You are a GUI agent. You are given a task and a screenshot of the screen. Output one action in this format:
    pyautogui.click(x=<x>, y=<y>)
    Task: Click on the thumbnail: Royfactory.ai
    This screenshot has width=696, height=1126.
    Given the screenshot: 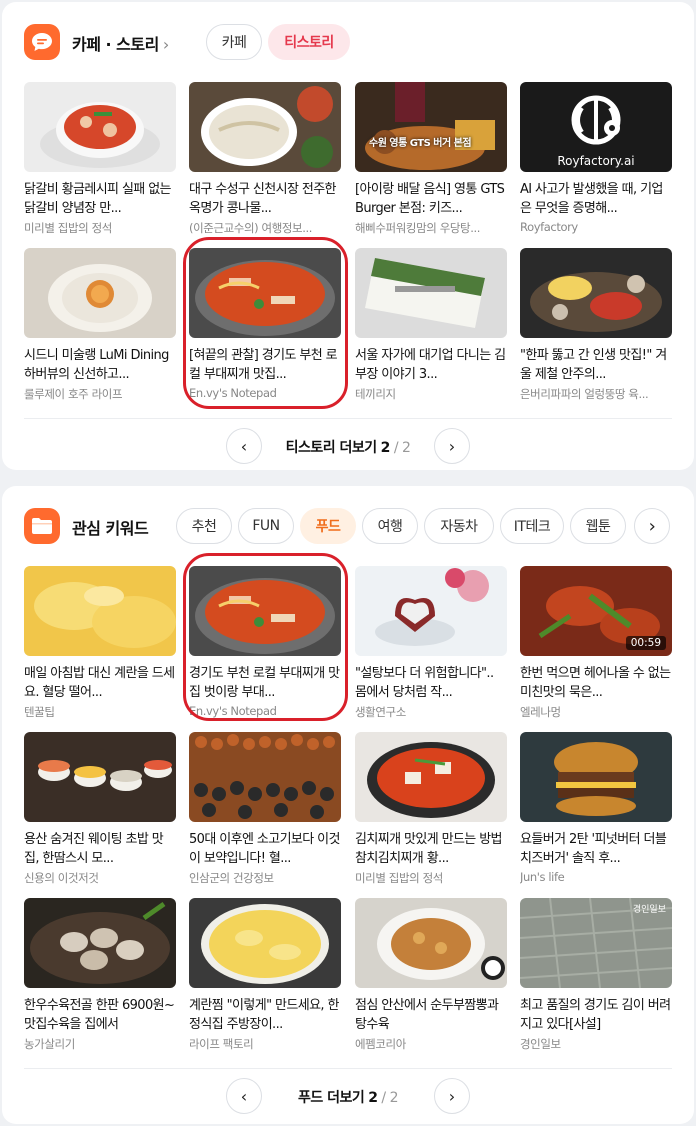 What is the action you would take?
    pyautogui.click(x=596, y=127)
    